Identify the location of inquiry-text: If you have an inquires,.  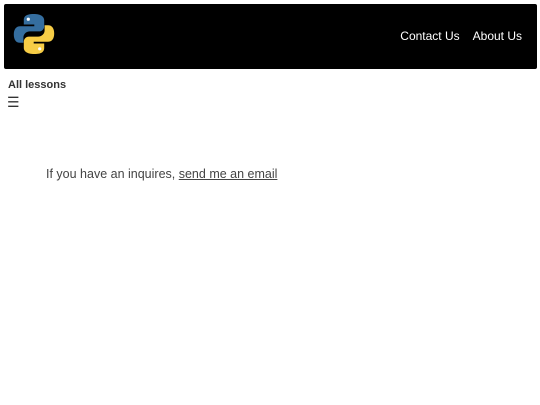
(111, 174).